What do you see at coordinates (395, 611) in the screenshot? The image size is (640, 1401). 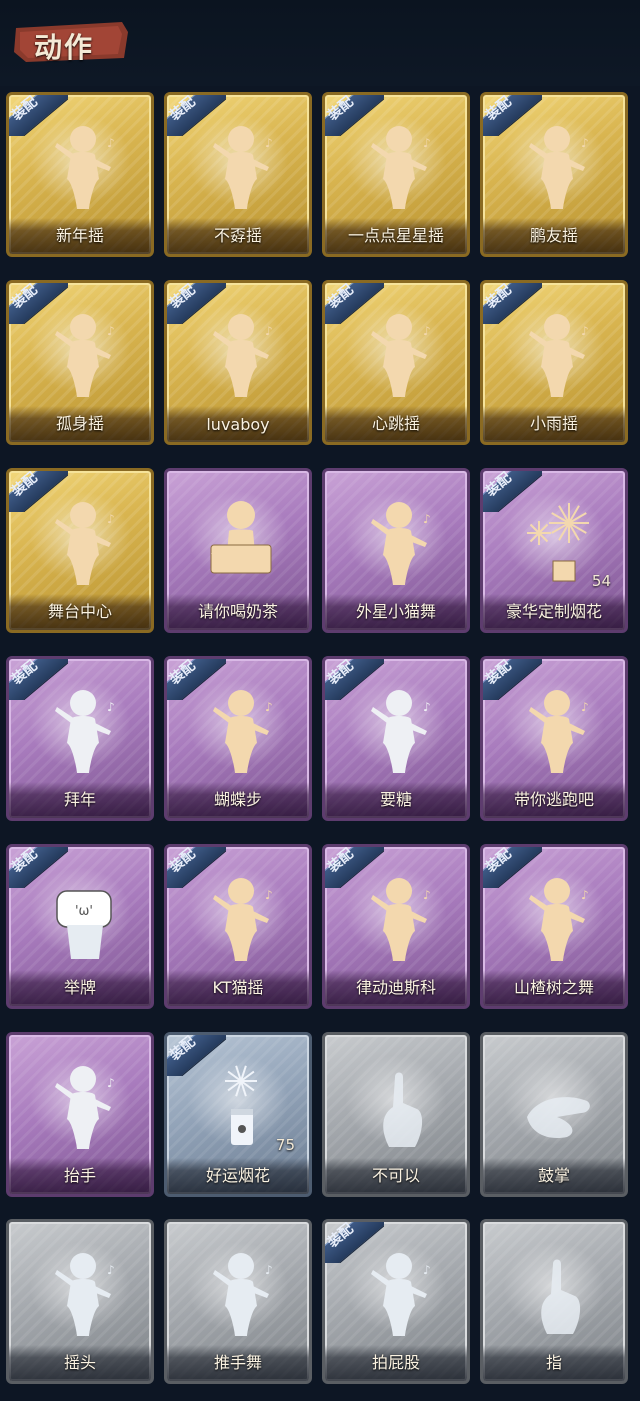 I see `emote-label: 外星小猫舞` at bounding box center [395, 611].